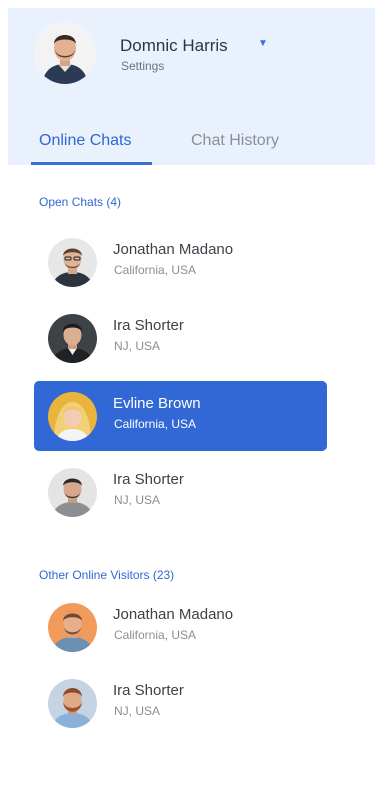 The width and height of the screenshot is (375, 799). What do you see at coordinates (180, 416) in the screenshot?
I see `contact-item-selected: Evline Brown California, USA` at bounding box center [180, 416].